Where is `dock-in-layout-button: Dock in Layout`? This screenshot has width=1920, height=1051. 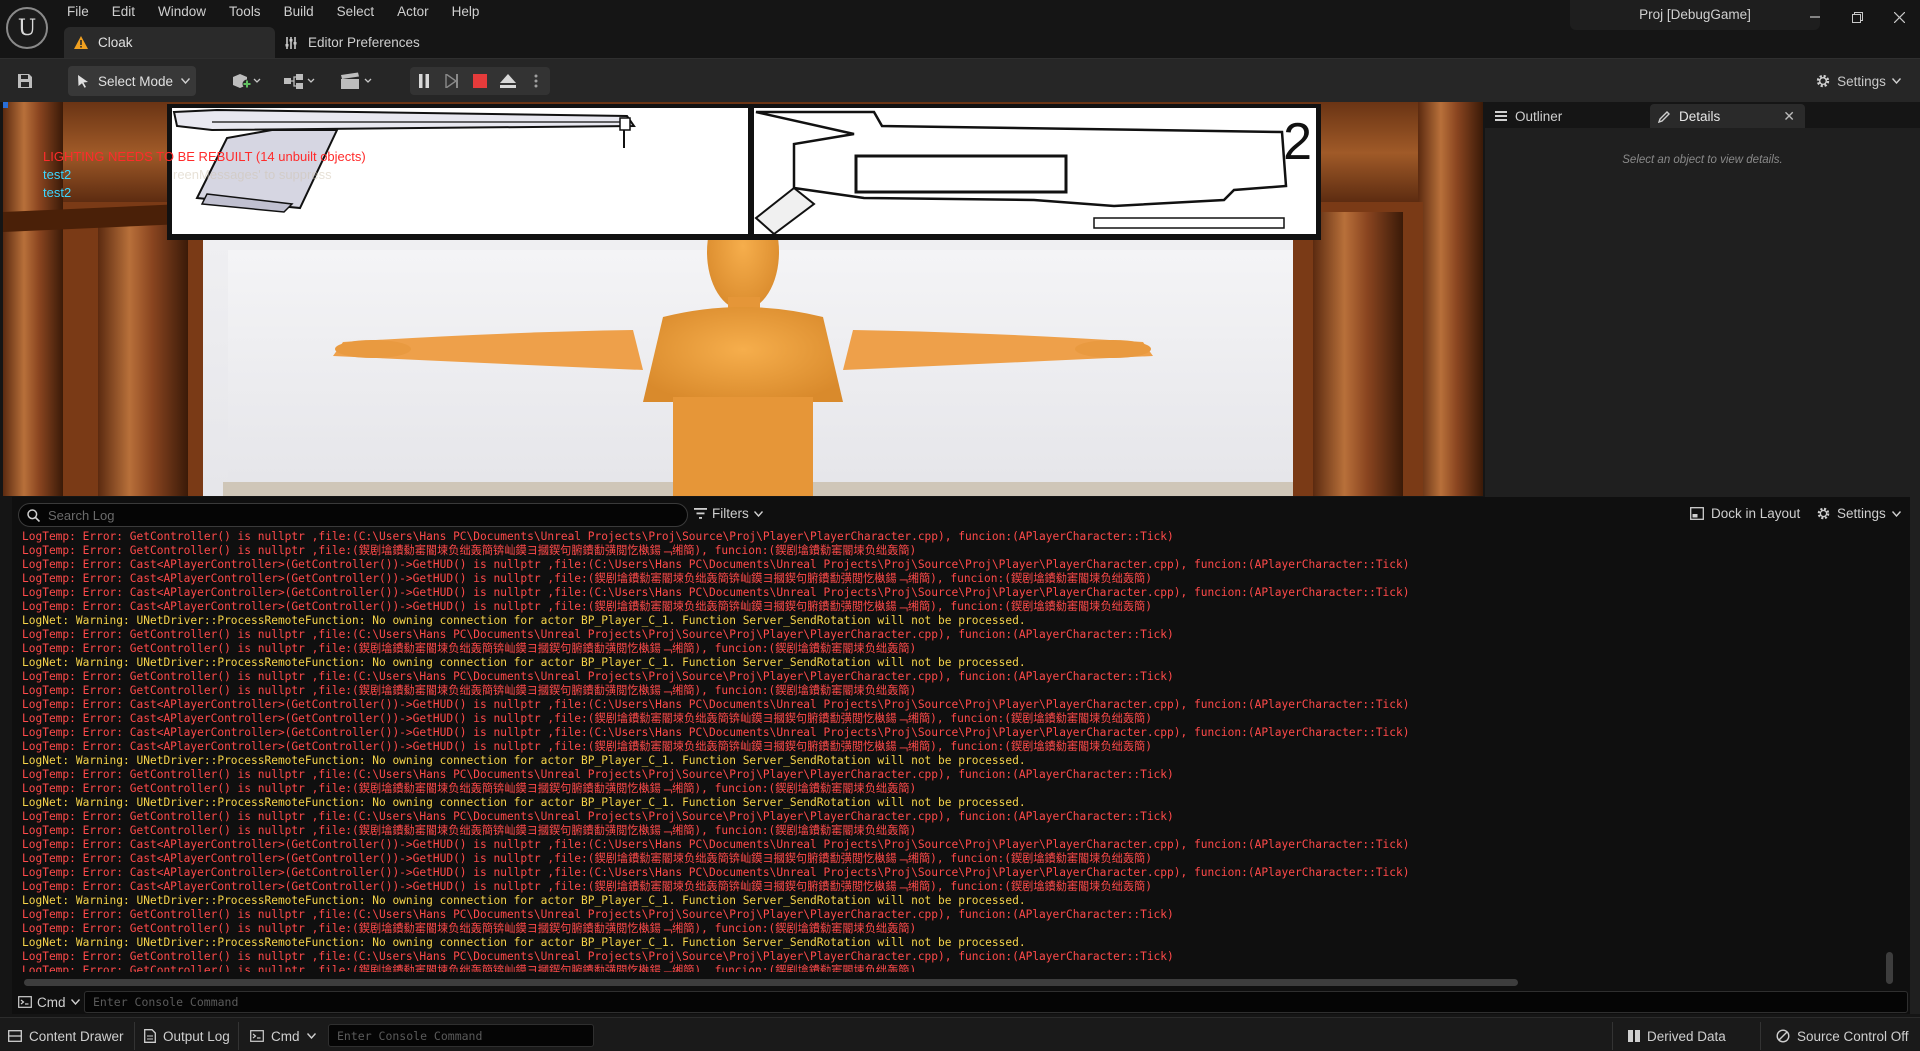
dock-in-layout-button: Dock in Layout is located at coordinates (1745, 513).